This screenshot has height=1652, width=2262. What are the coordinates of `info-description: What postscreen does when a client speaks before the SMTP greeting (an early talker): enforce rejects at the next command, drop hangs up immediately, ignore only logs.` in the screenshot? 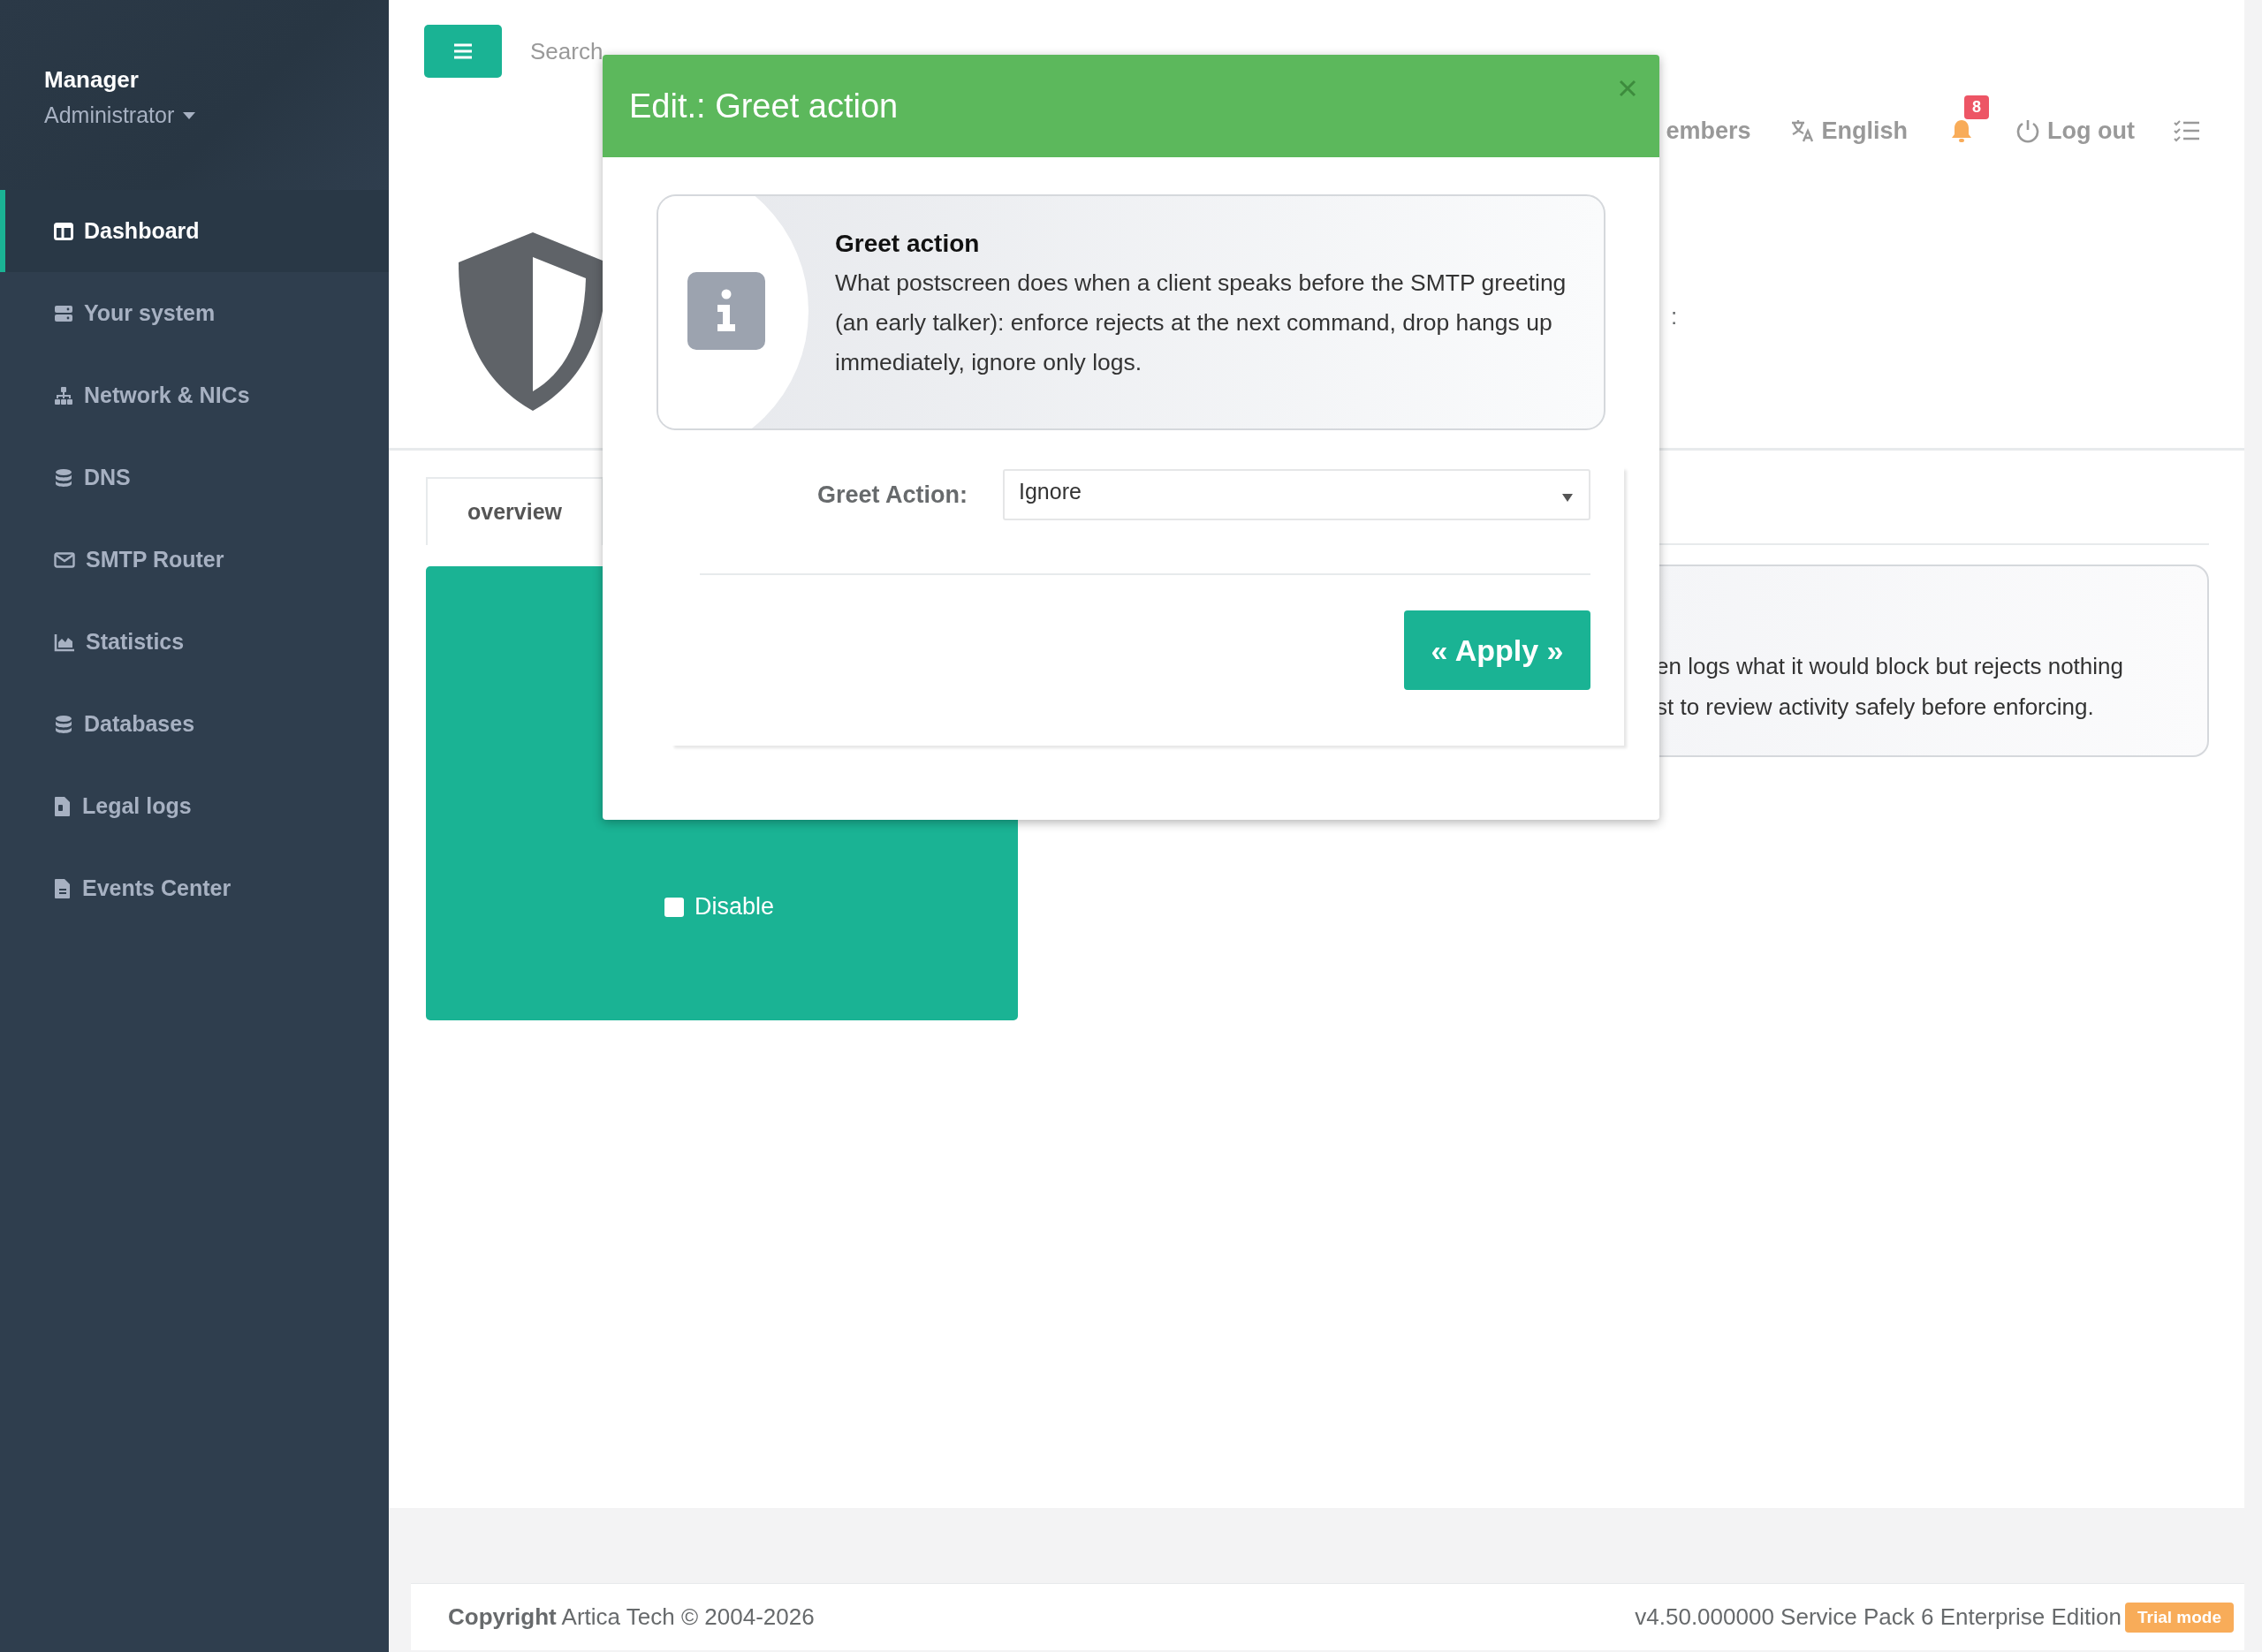 It's located at (1201, 323).